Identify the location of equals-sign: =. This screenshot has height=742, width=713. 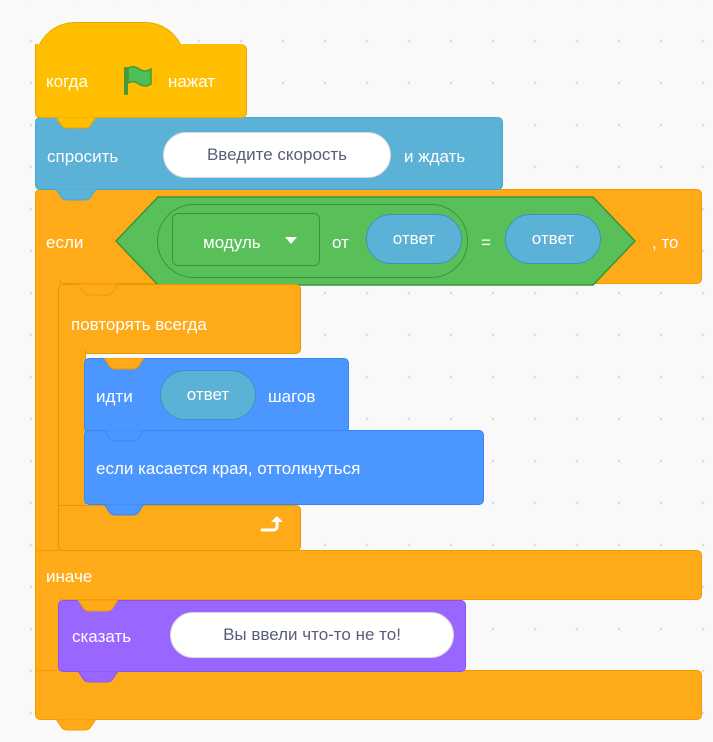
(486, 242).